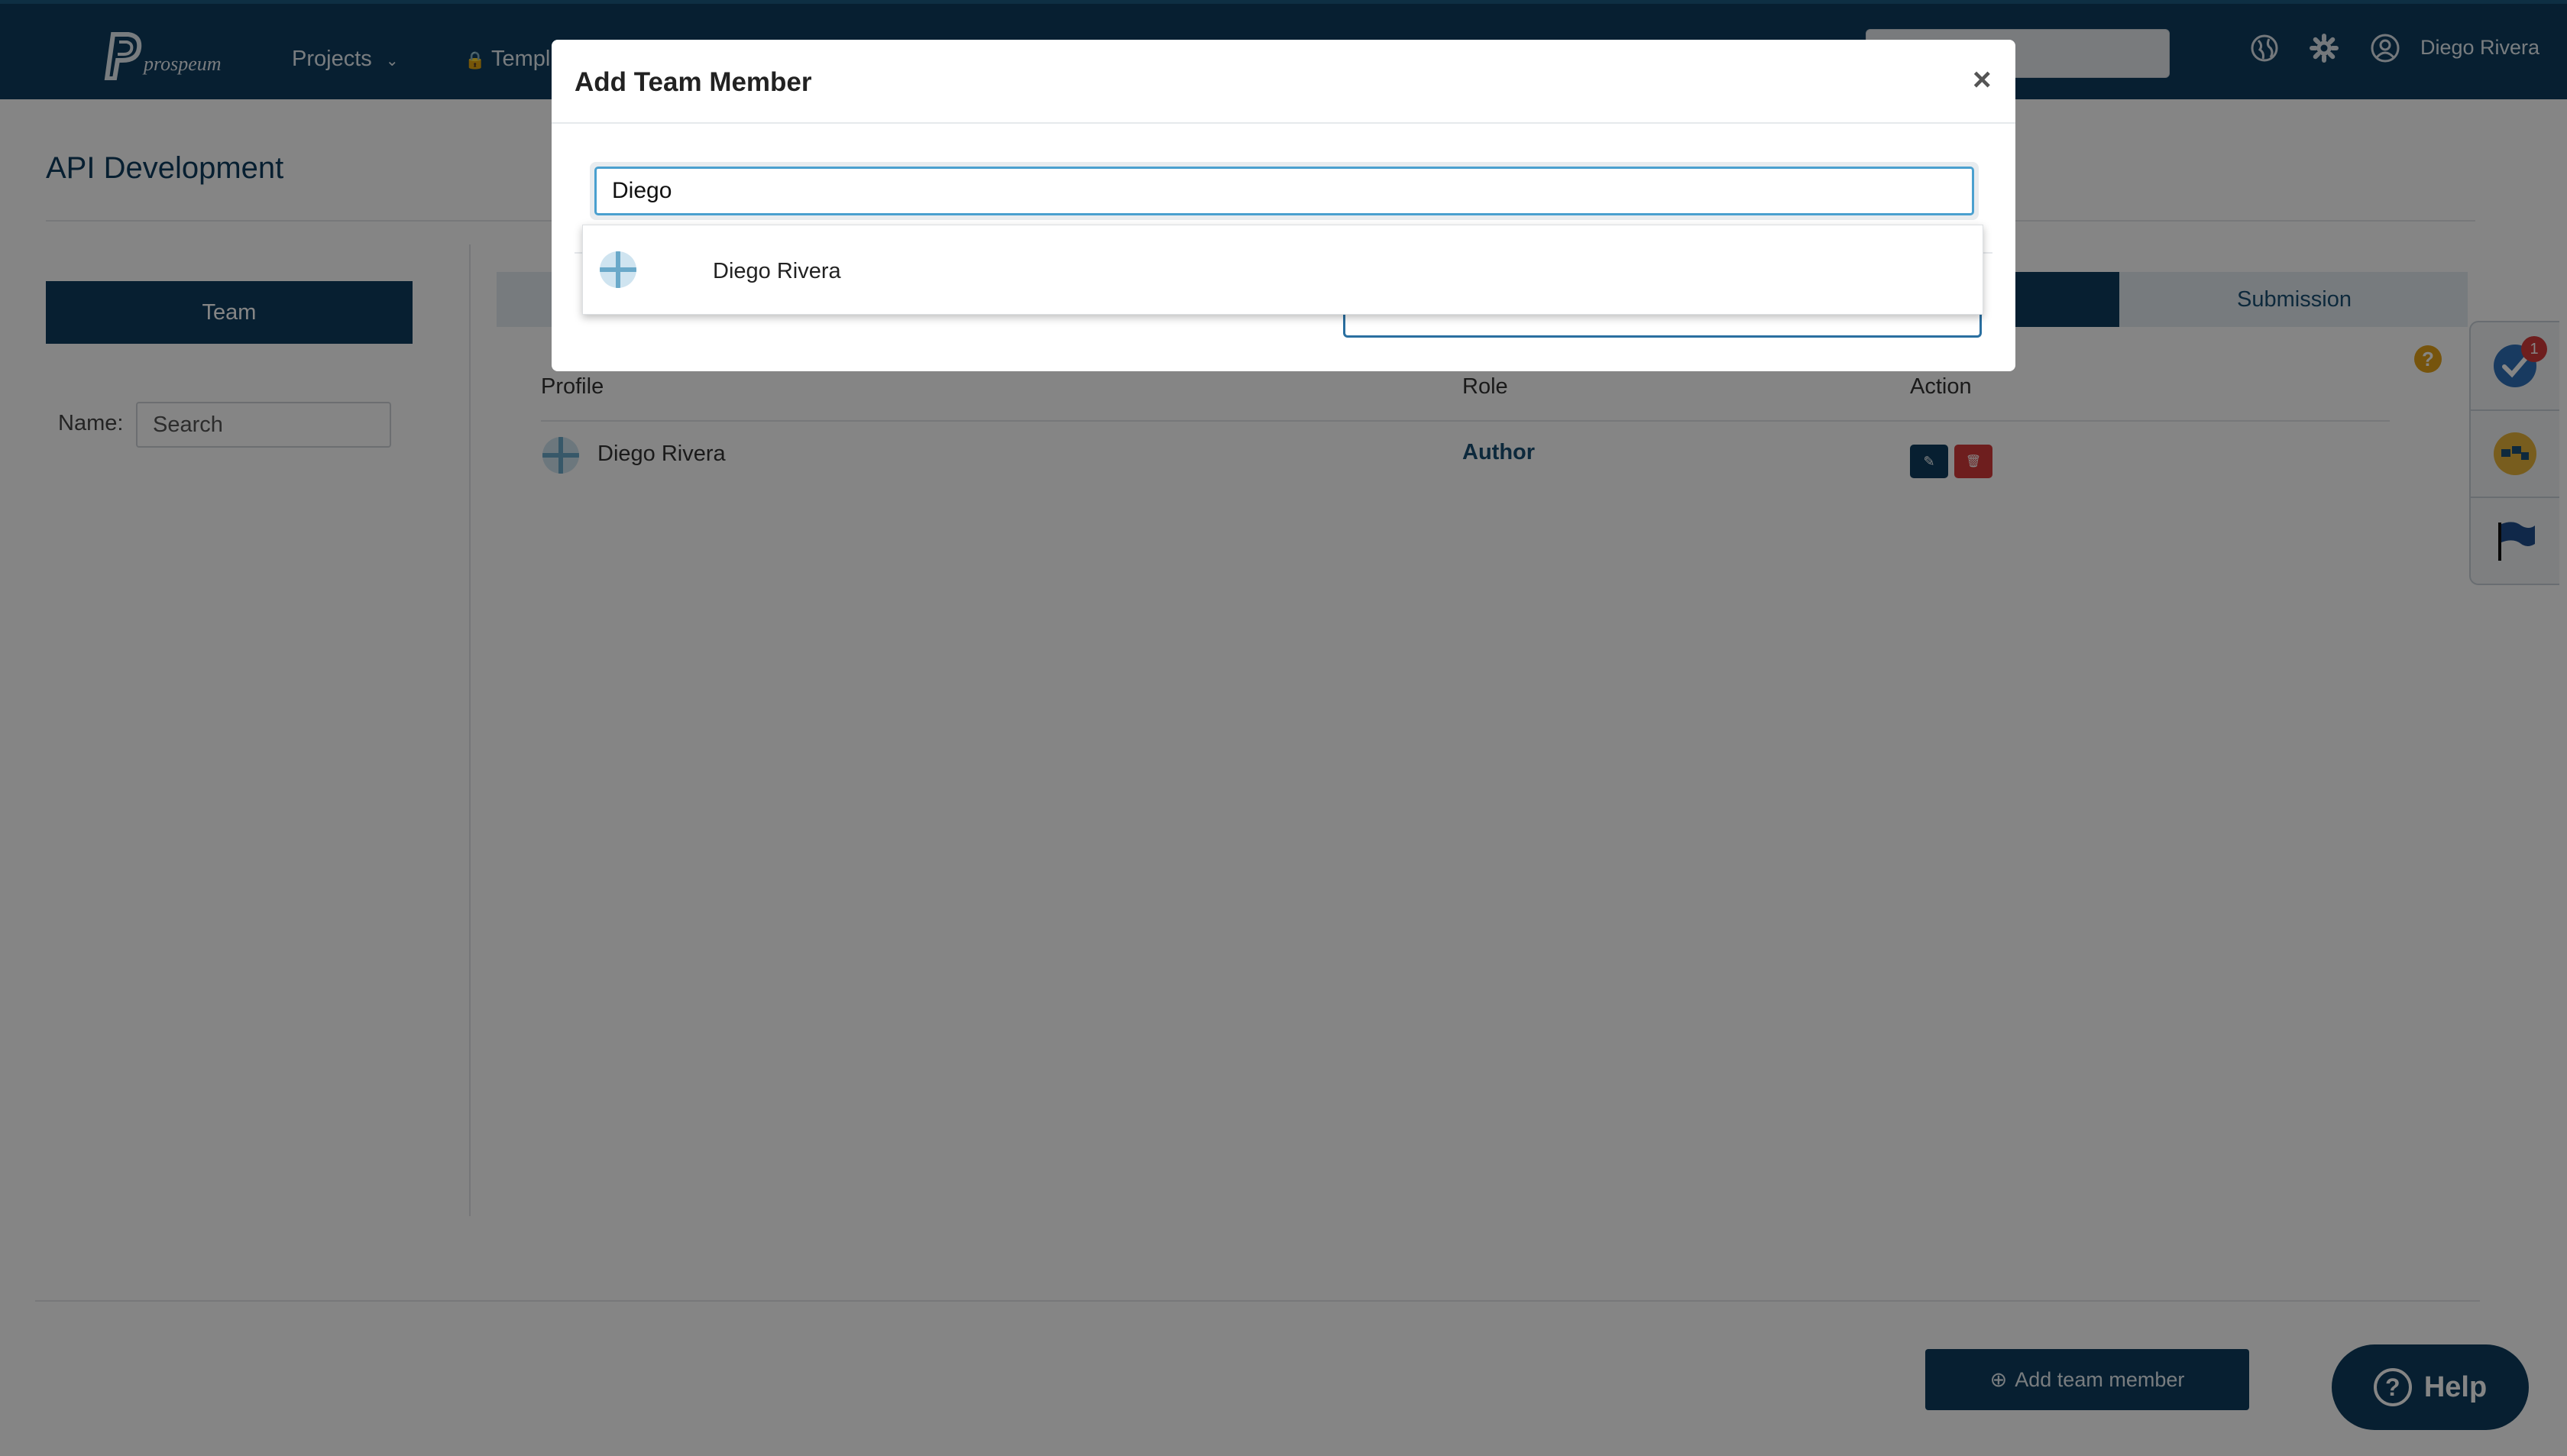  What do you see at coordinates (693, 82) in the screenshot?
I see `modal-title: Add Team Member` at bounding box center [693, 82].